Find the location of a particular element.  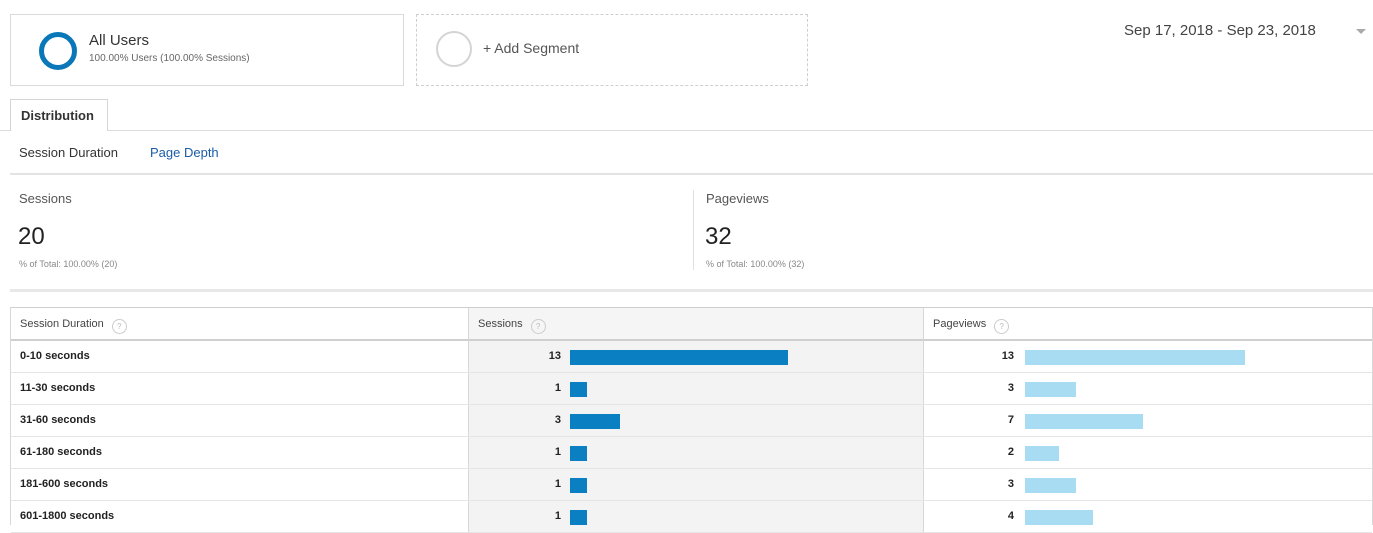

table-row: 11-30 seconds 1 3 is located at coordinates (691, 389).